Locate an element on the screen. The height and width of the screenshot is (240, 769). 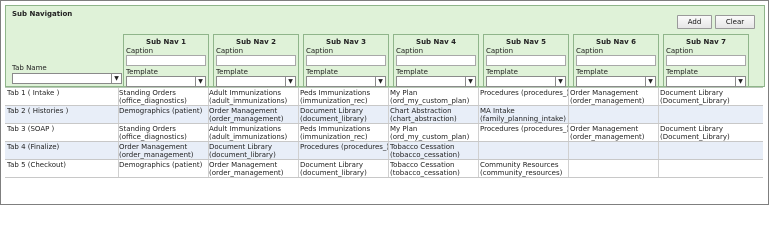
sub-nav-column-3: Sub Nav 3 Caption Template ▼ is located at coordinates (346, 60).